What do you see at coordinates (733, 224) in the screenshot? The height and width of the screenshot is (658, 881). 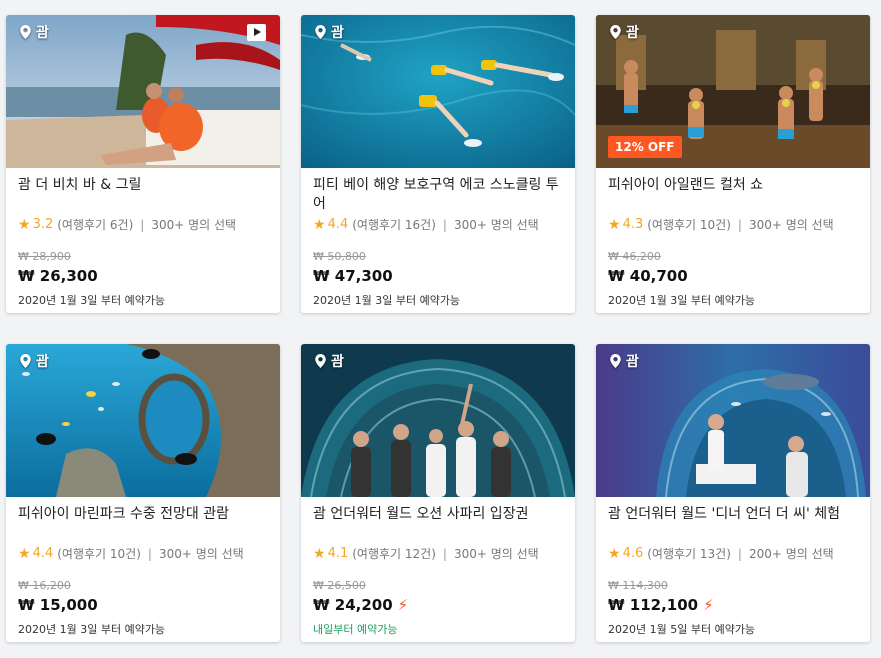 I see `rating-row: ★ 4.3 (여행후기 10건) | 300+ 명의 선택` at bounding box center [733, 224].